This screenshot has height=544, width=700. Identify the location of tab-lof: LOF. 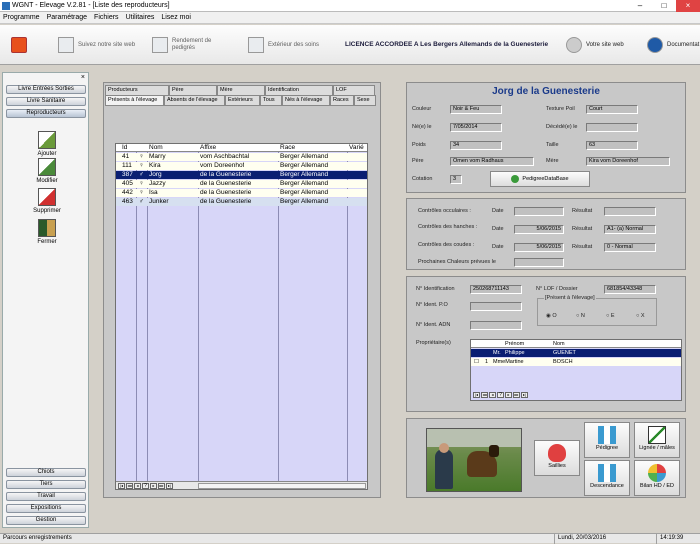
(354, 90).